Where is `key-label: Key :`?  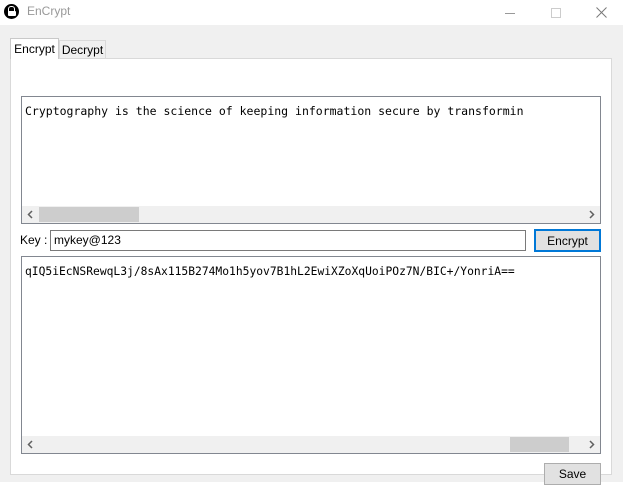
key-label: Key : is located at coordinates (34, 240).